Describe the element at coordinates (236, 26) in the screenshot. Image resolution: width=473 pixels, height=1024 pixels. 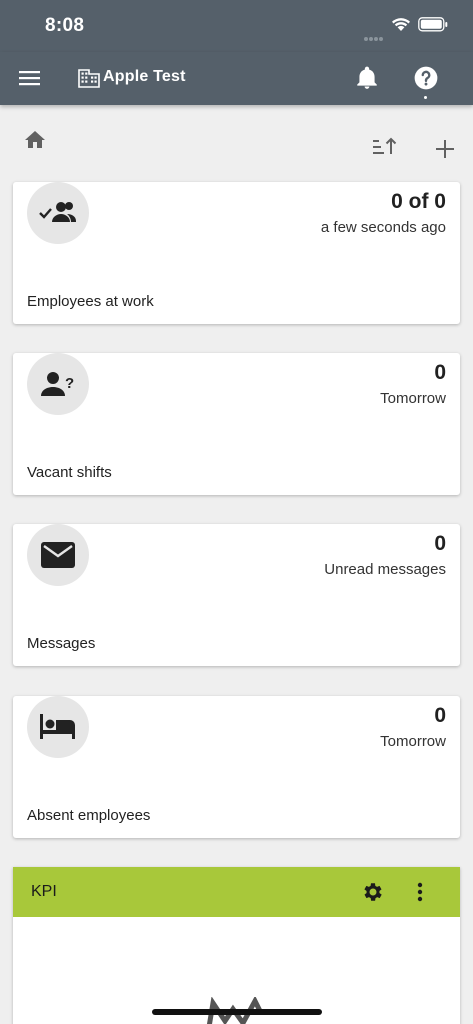
I see `status-bar: 8:08` at that location.